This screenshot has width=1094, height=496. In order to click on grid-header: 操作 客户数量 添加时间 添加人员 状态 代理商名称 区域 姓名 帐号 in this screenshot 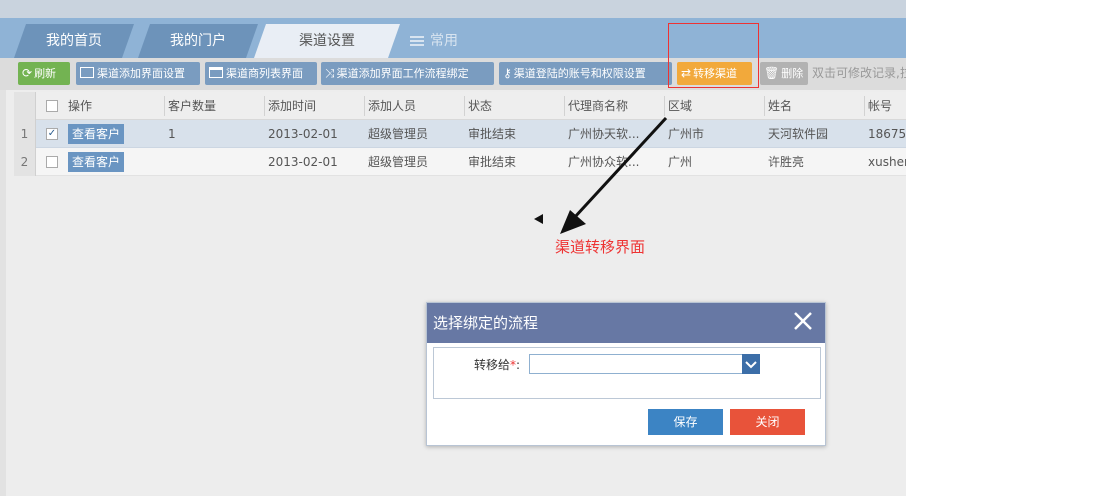, I will do `click(460, 106)`.